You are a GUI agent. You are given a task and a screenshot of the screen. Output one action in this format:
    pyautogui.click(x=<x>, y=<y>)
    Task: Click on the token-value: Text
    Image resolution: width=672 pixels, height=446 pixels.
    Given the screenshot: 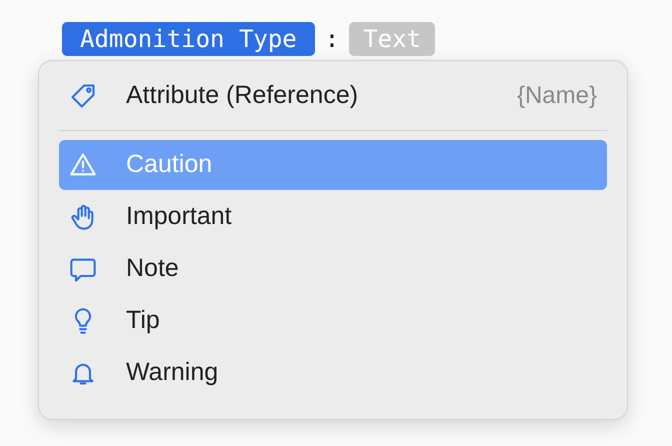 What is the action you would take?
    pyautogui.click(x=392, y=39)
    